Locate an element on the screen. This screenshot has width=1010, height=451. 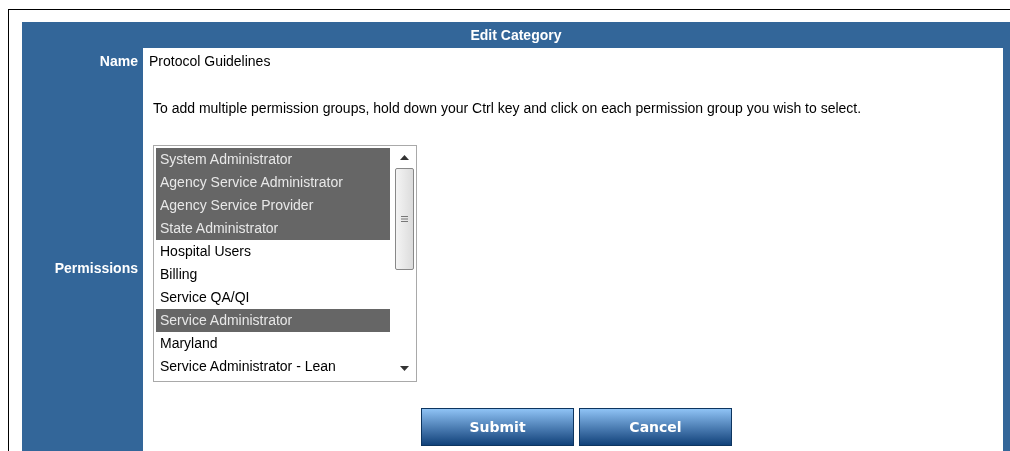
list-option: State Administrator is located at coordinates (273, 228).